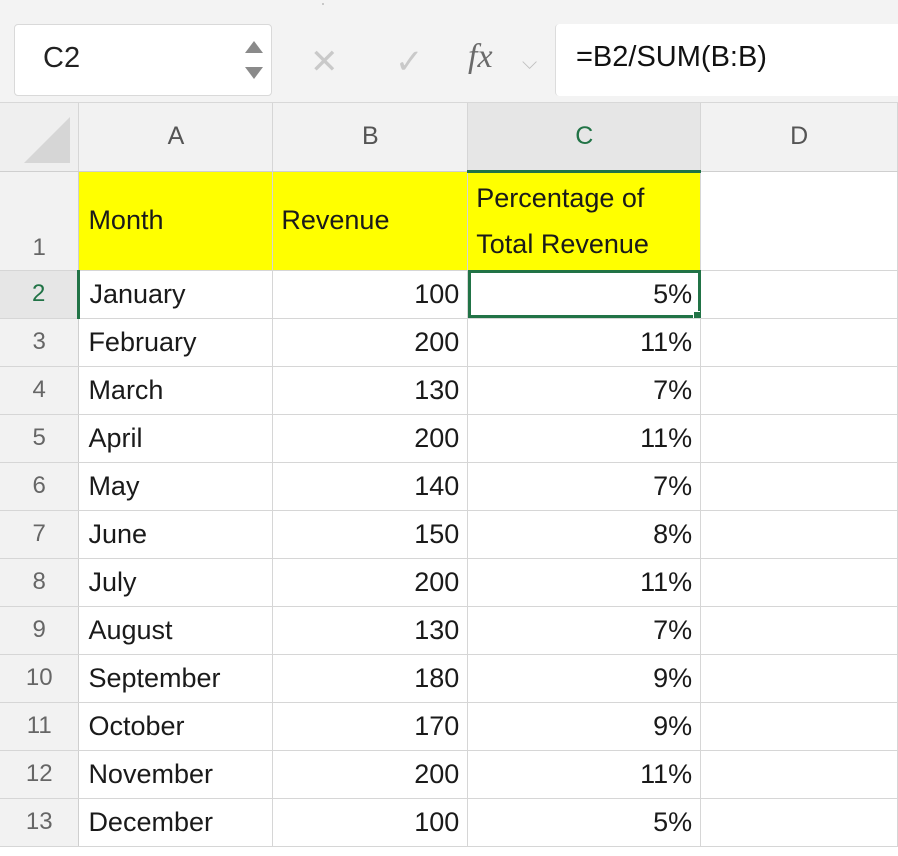 The image size is (898, 856). I want to click on cell-month: March, so click(176, 390).